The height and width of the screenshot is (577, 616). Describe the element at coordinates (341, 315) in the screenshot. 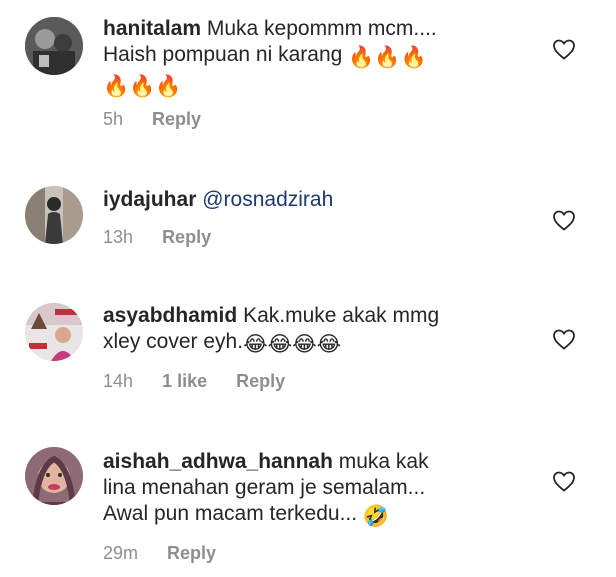

I see `comment-body: Kak.muke akak mmg` at that location.